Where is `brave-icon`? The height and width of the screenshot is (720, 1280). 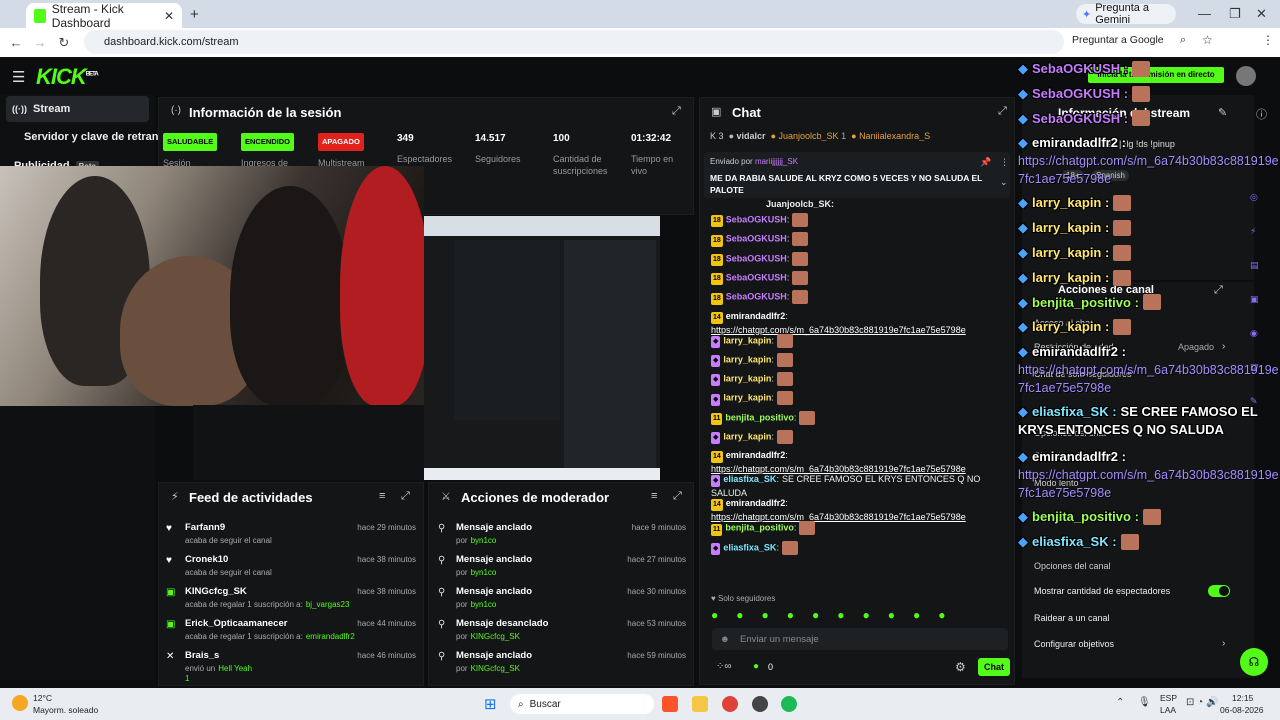
brave-icon is located at coordinates (670, 704).